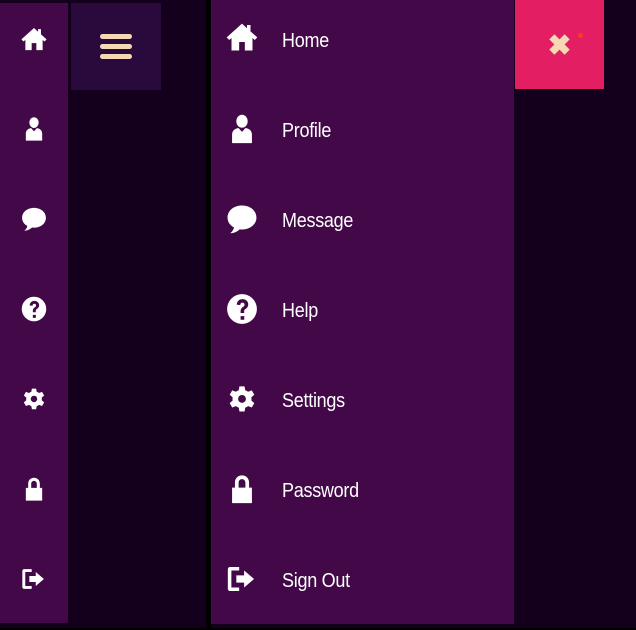  What do you see at coordinates (559, 44) in the screenshot?
I see `close-menu-button` at bounding box center [559, 44].